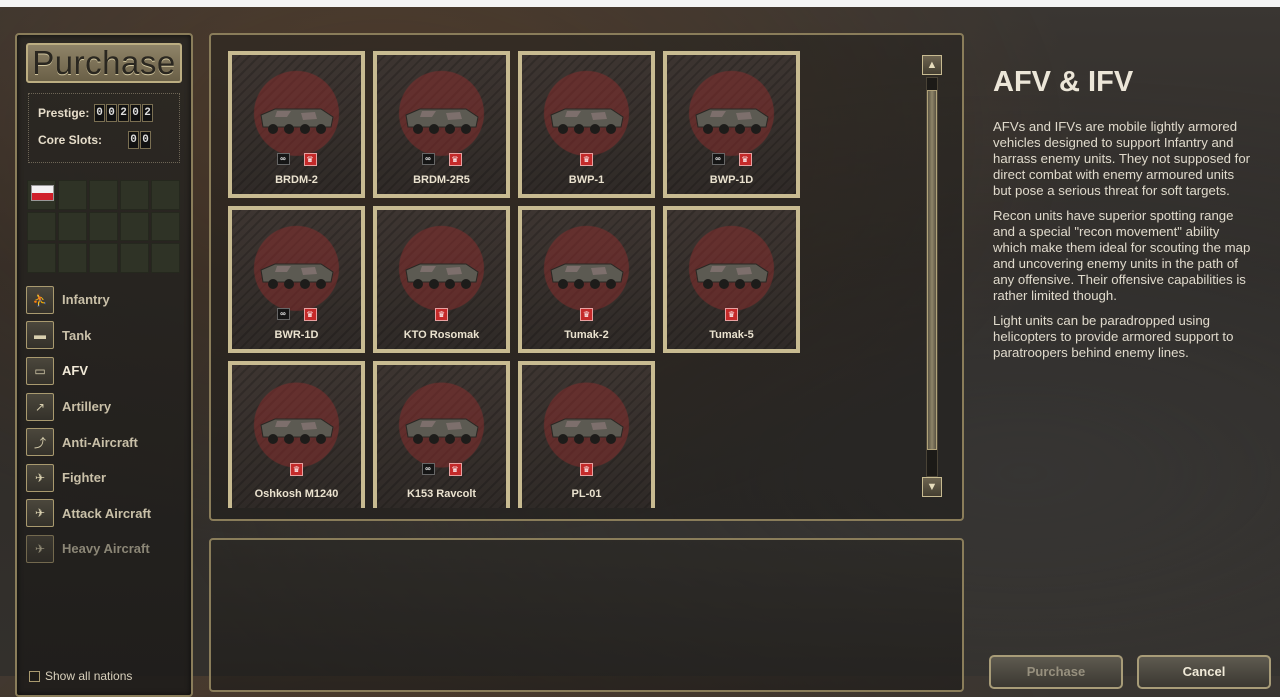 The height and width of the screenshot is (697, 1280). I want to click on category-item-artillery: ↗ Artillery, so click(88, 407).